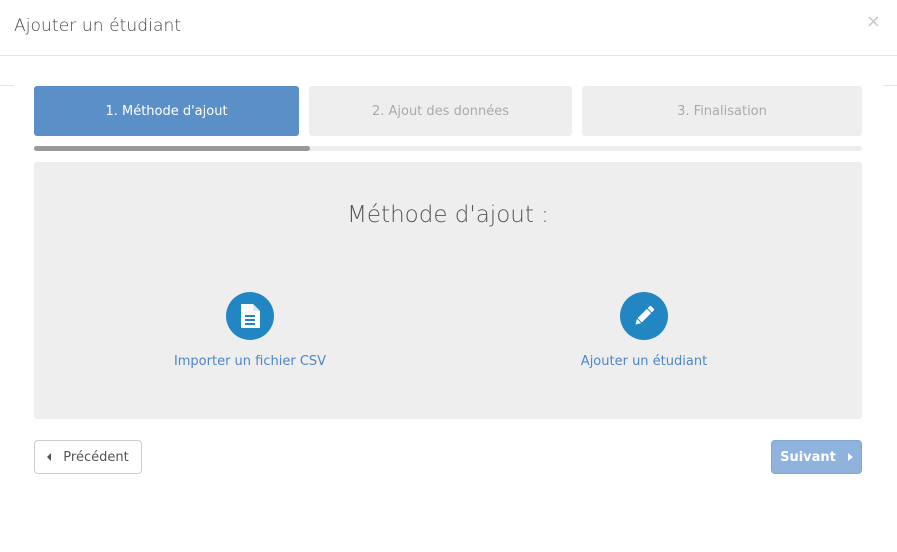 The width and height of the screenshot is (897, 552). I want to click on panel-title: Méthode d'ajout :, so click(448, 215).